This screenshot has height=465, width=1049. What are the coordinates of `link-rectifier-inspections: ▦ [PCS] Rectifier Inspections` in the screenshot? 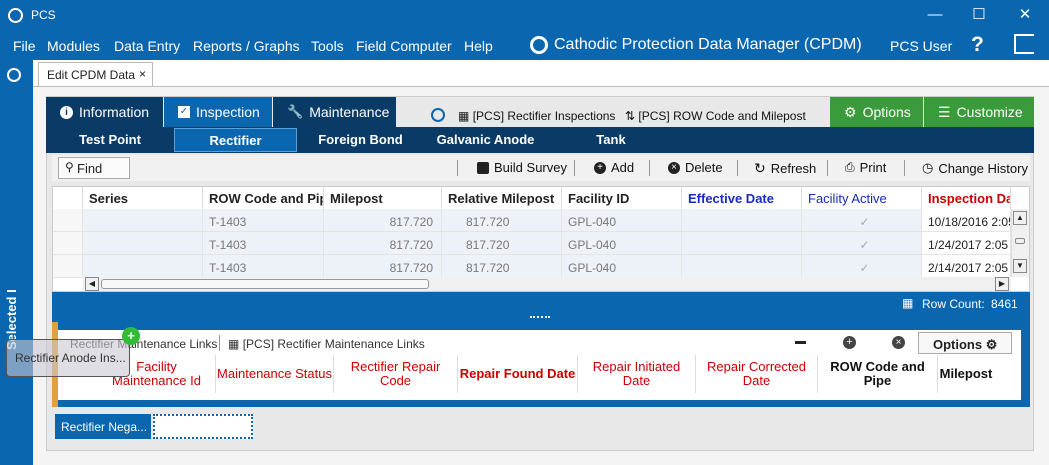 It's located at (536, 116).